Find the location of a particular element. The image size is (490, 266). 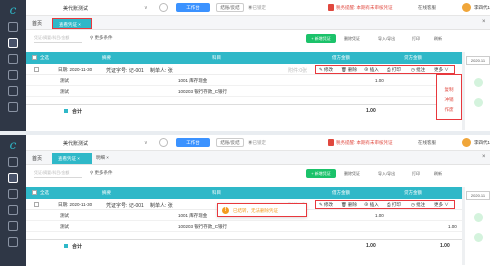

right-panel: 2020.11 is located at coordinates (478, 93).